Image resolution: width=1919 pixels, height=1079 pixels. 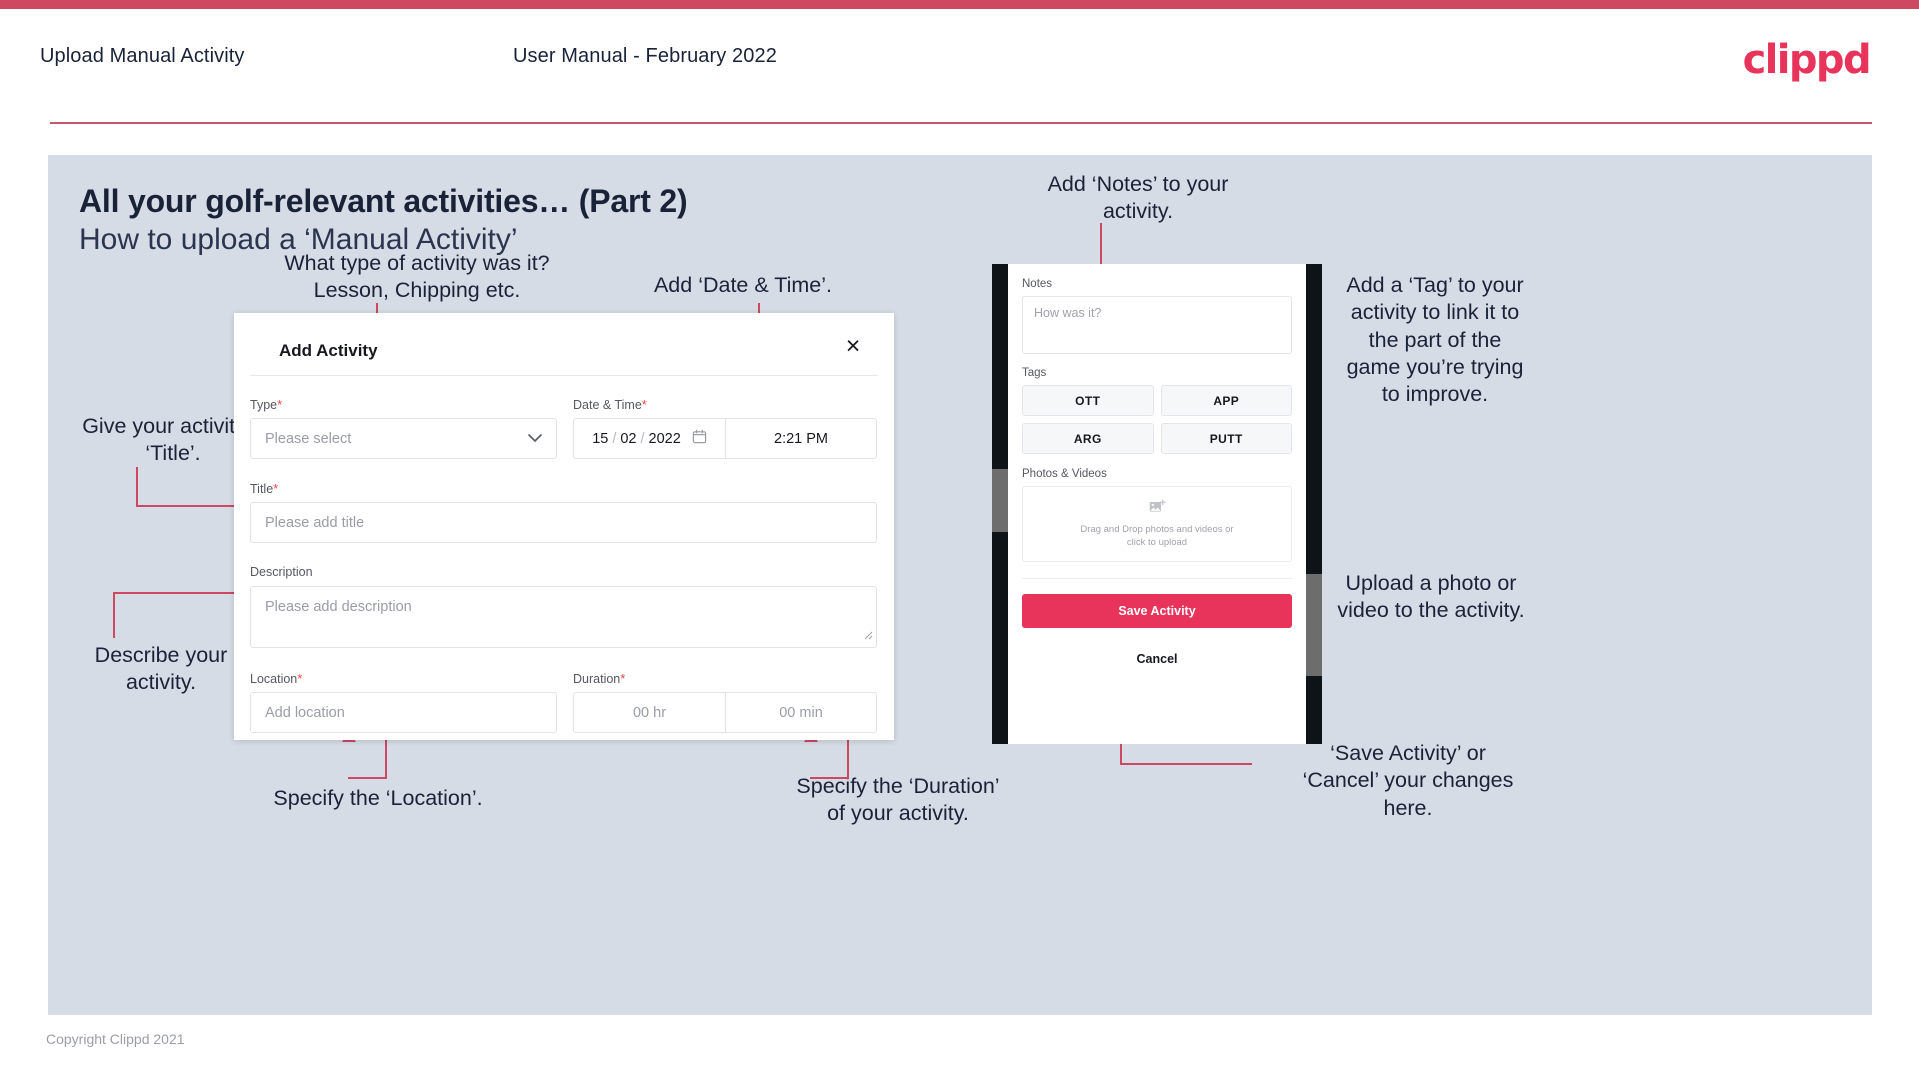 I want to click on tag-putt: PUTT, so click(x=1226, y=438).